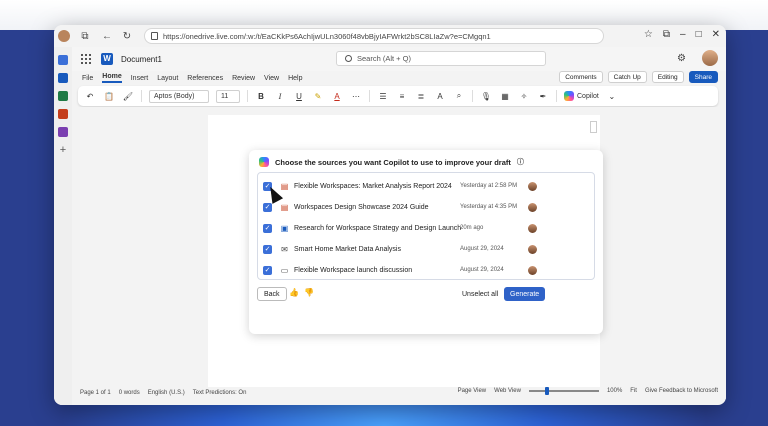 This screenshot has height=426, width=768. What do you see at coordinates (710, 58) in the screenshot?
I see `user-avatar` at bounding box center [710, 58].